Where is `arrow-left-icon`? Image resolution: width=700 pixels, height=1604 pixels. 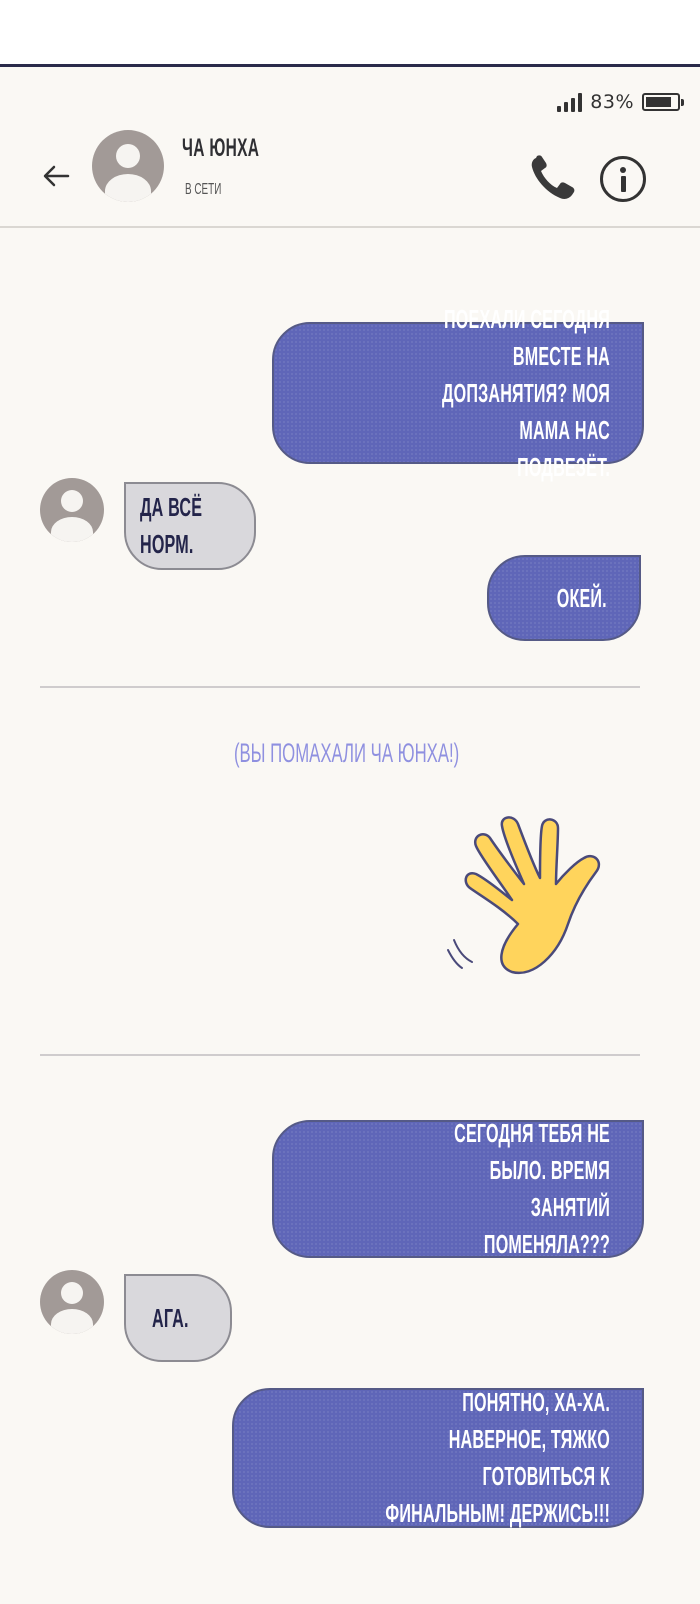 arrow-left-icon is located at coordinates (56, 176).